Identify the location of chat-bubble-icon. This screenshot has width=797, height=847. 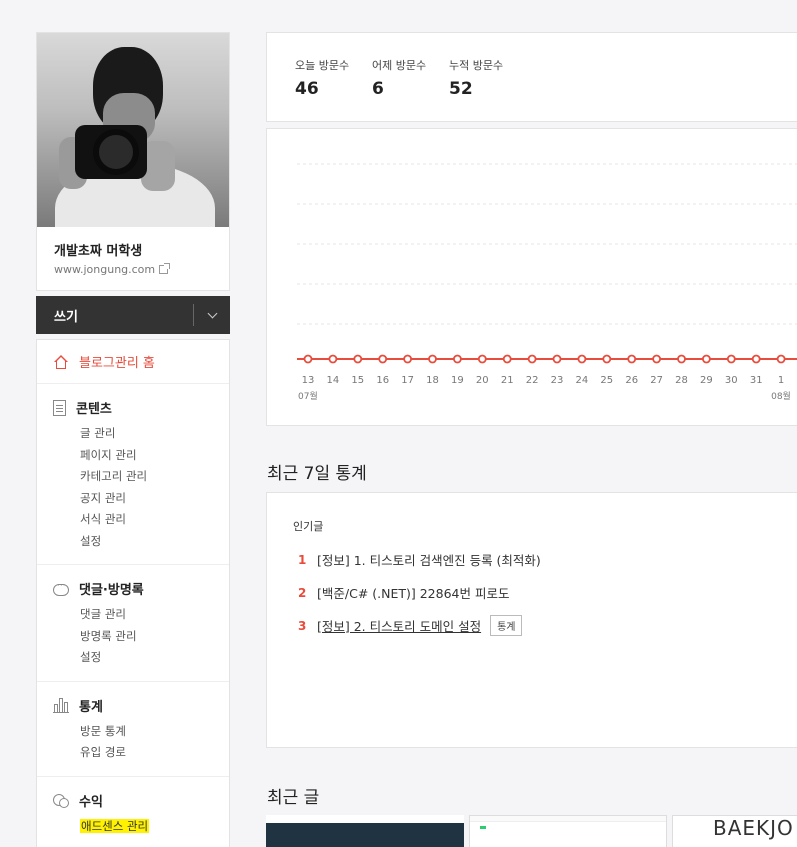
(61, 588).